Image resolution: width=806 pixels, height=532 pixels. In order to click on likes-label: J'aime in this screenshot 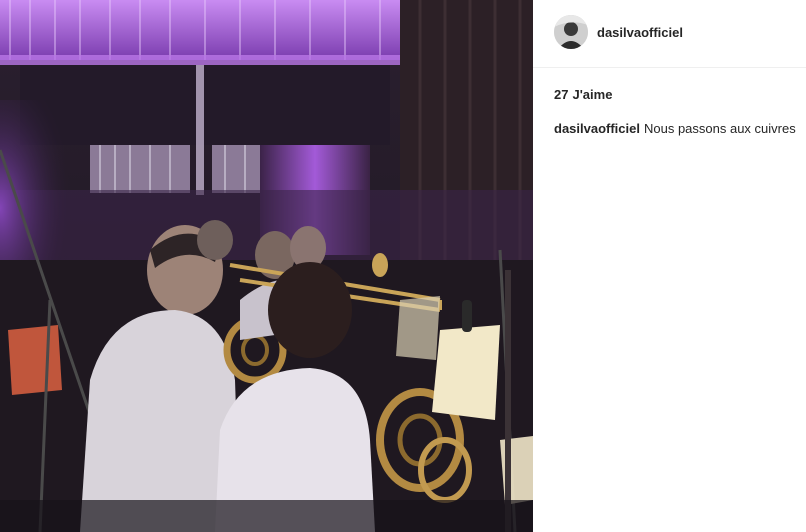, I will do `click(592, 94)`.